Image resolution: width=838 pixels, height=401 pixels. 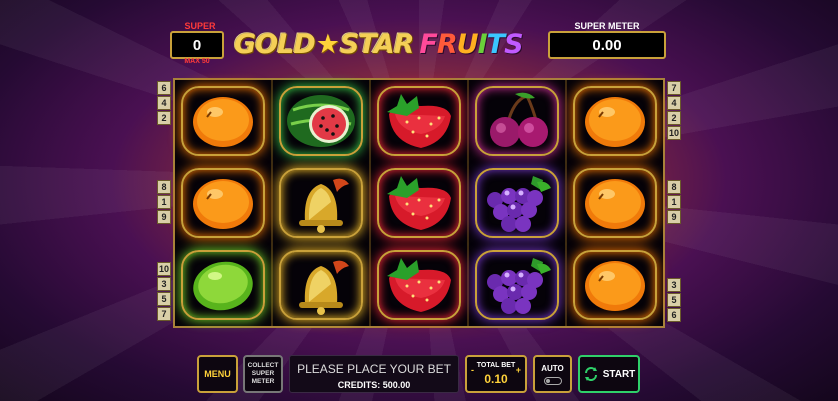 I want to click on super-spins-counter: 0, so click(x=197, y=45).